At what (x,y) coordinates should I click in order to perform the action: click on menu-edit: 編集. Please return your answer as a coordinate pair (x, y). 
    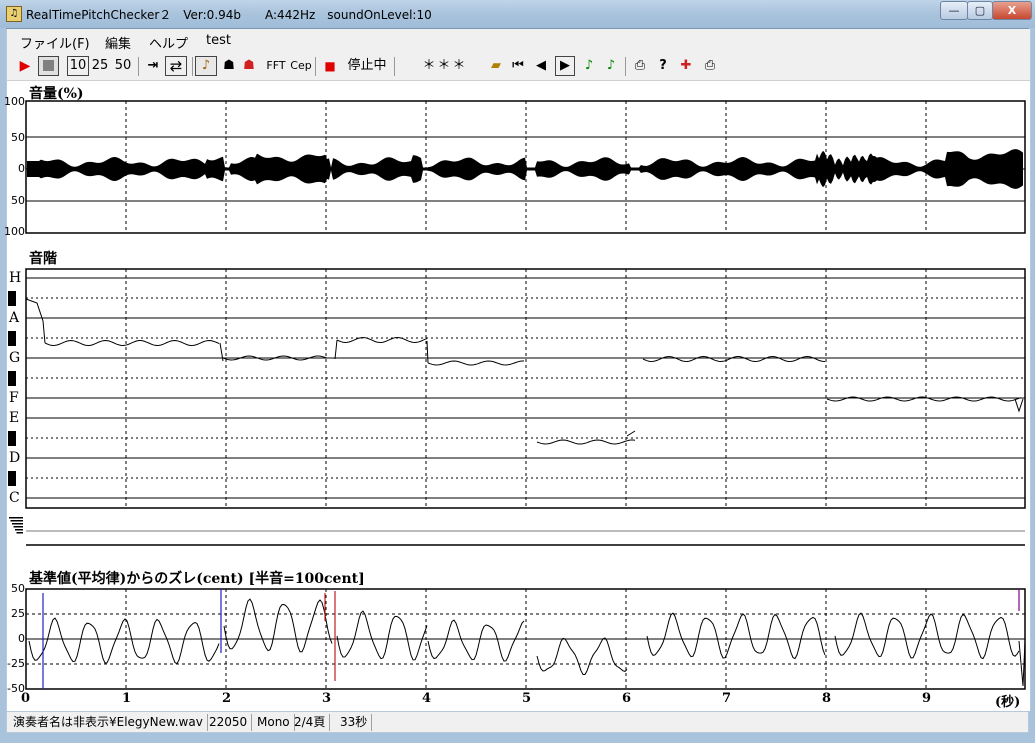
    Looking at the image, I should click on (118, 42).